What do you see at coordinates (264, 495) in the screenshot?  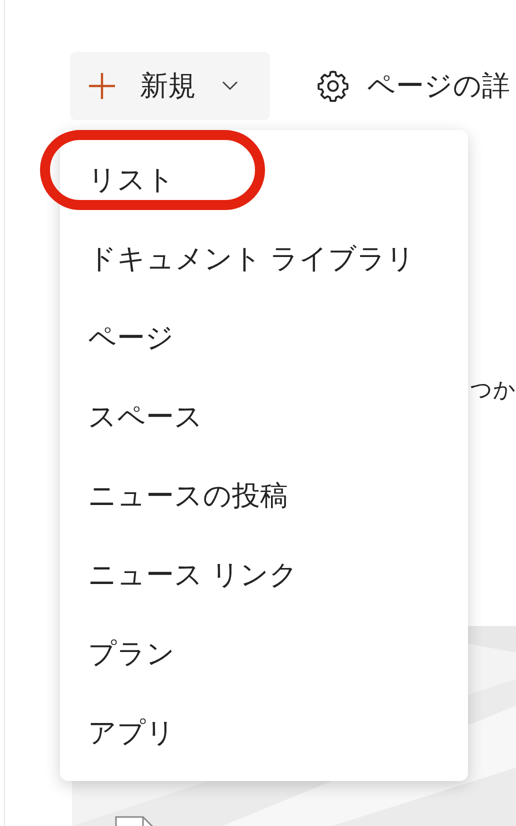 I see `menu-item: ニュースの投稿` at bounding box center [264, 495].